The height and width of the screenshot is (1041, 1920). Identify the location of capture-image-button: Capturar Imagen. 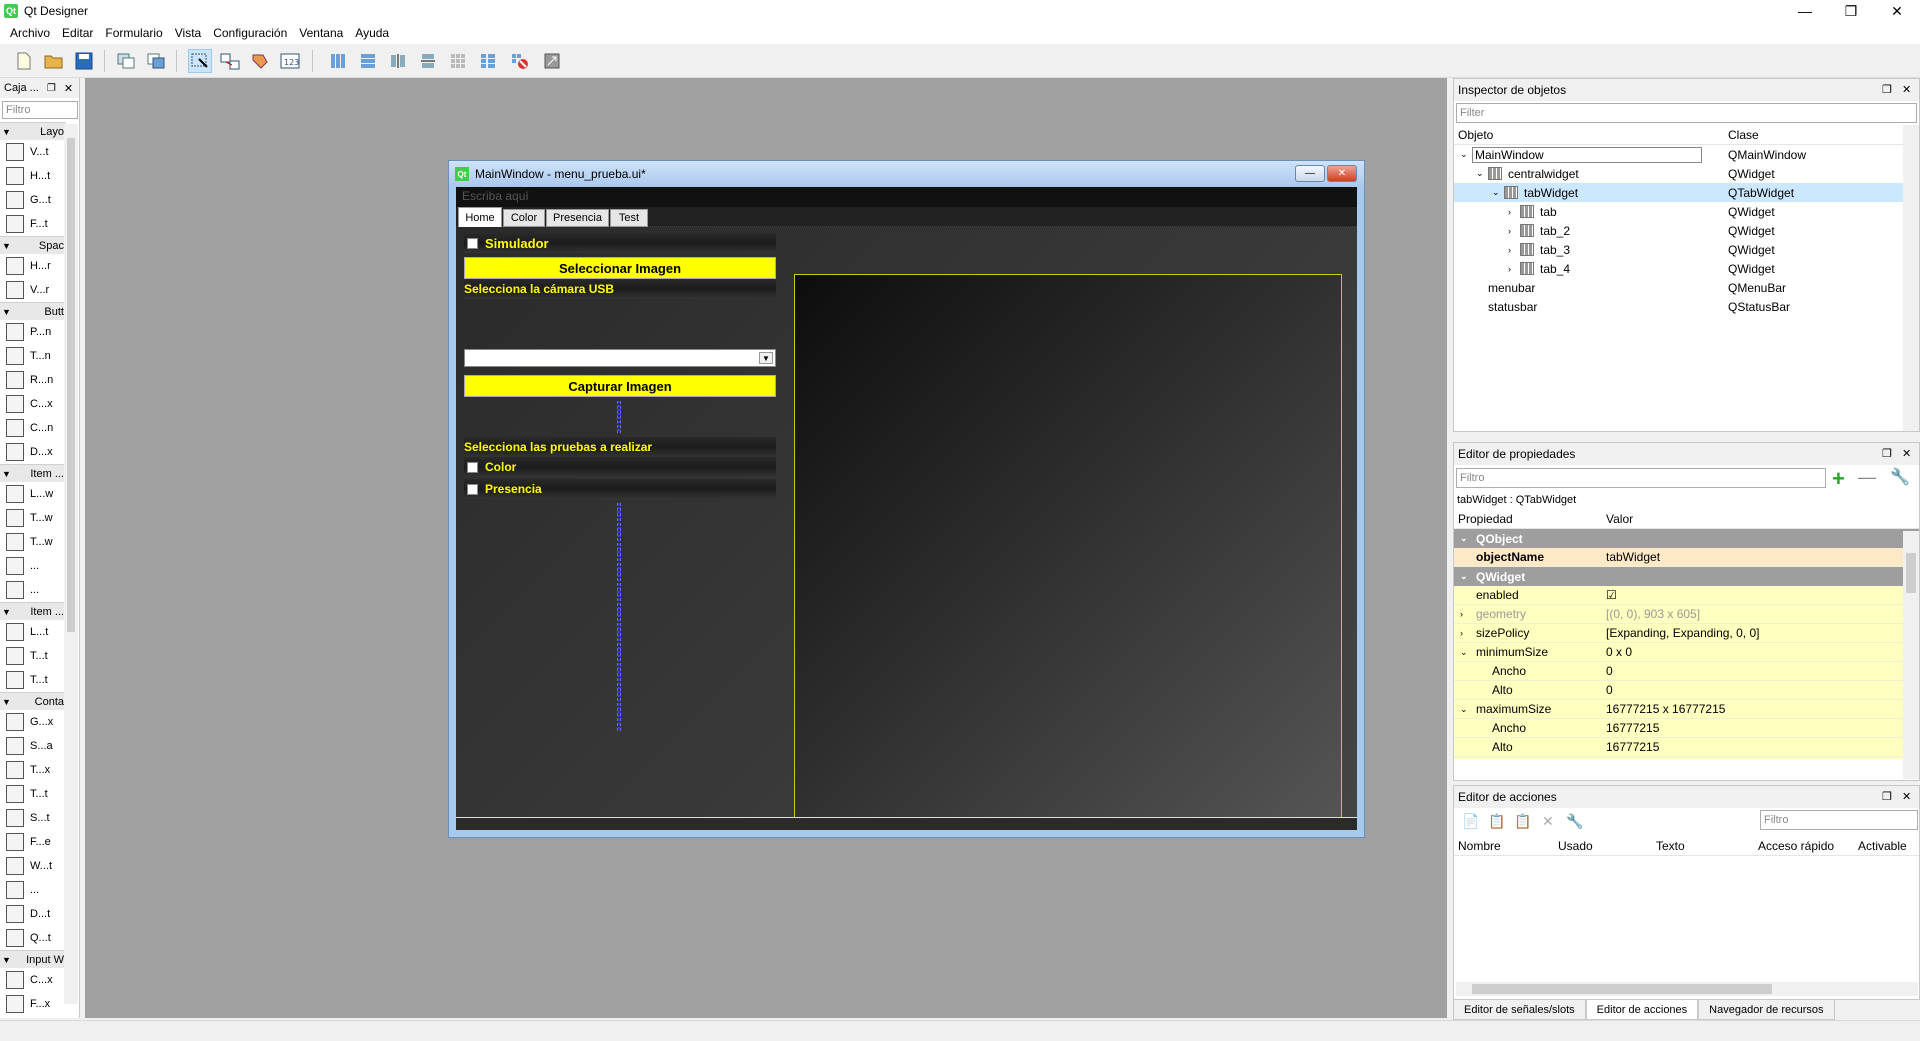
(620, 386).